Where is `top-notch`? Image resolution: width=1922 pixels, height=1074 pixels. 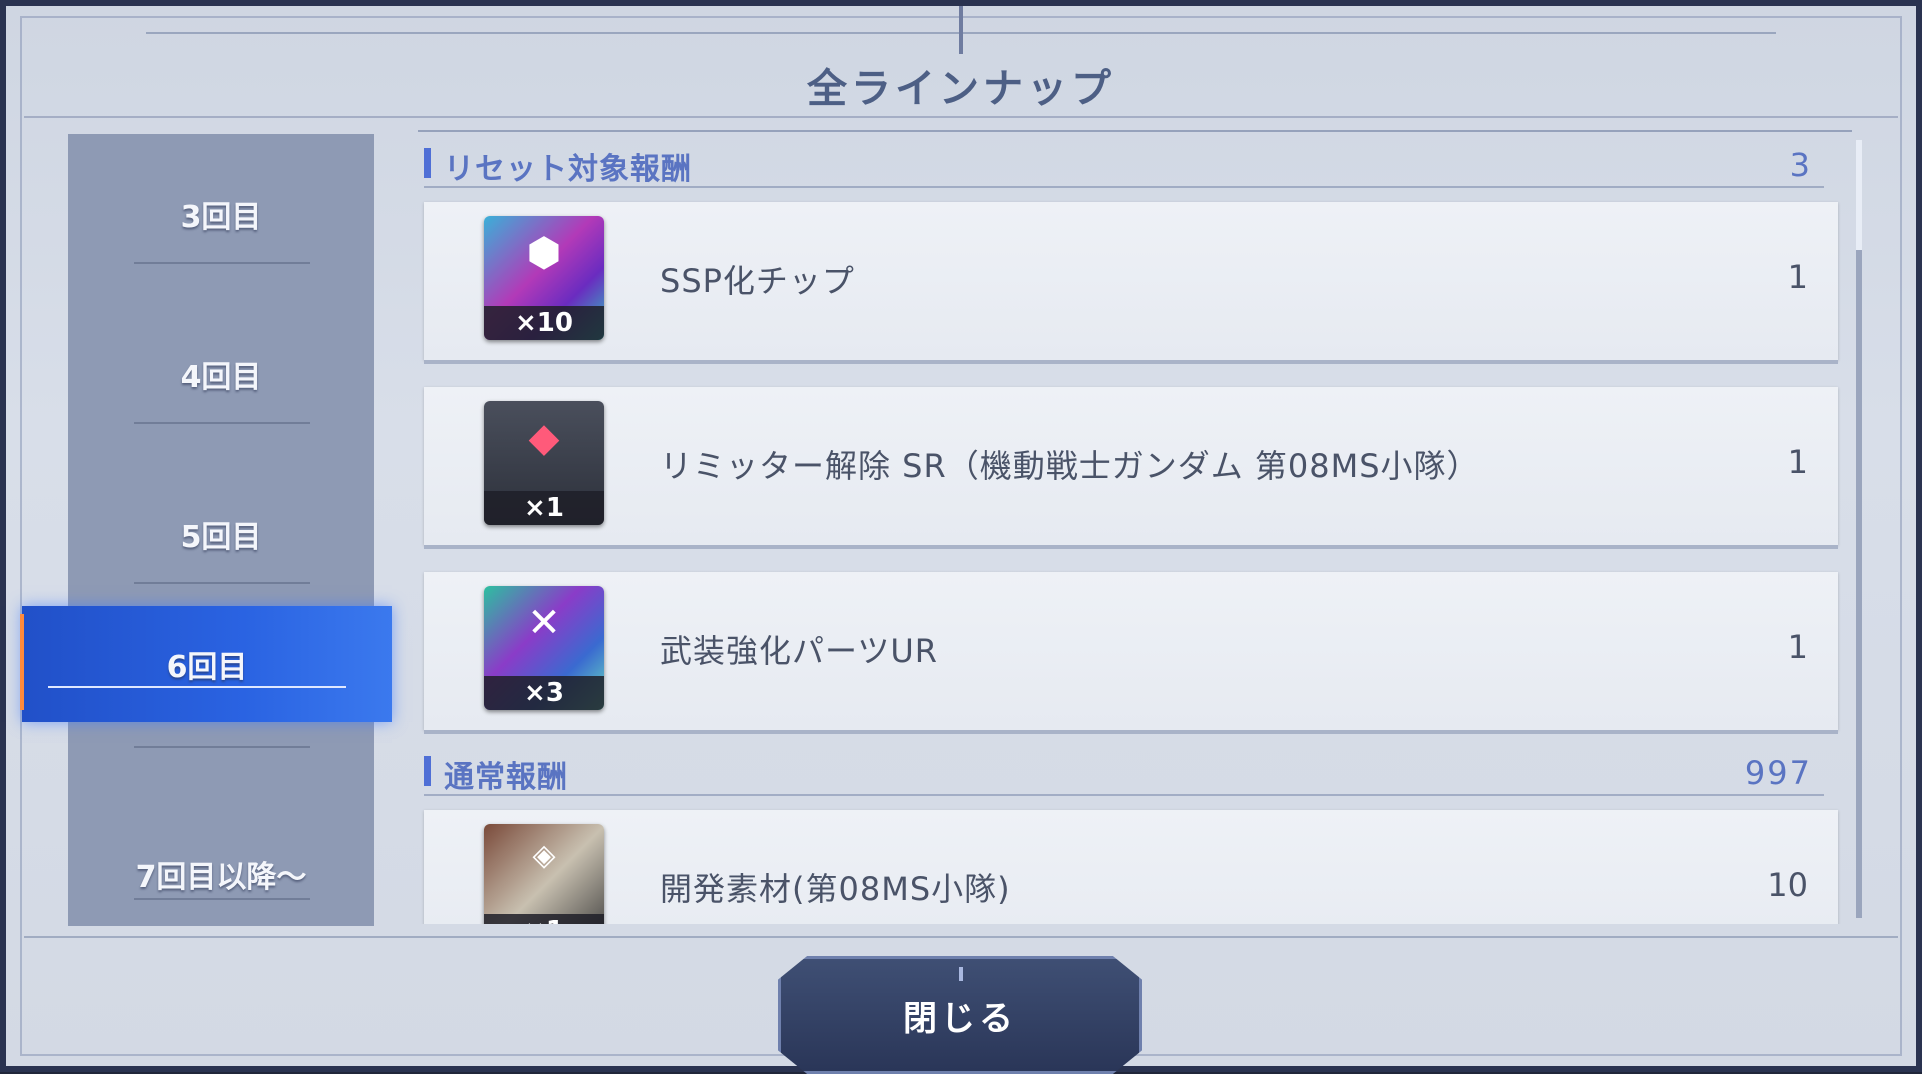
top-notch is located at coordinates (961, 30).